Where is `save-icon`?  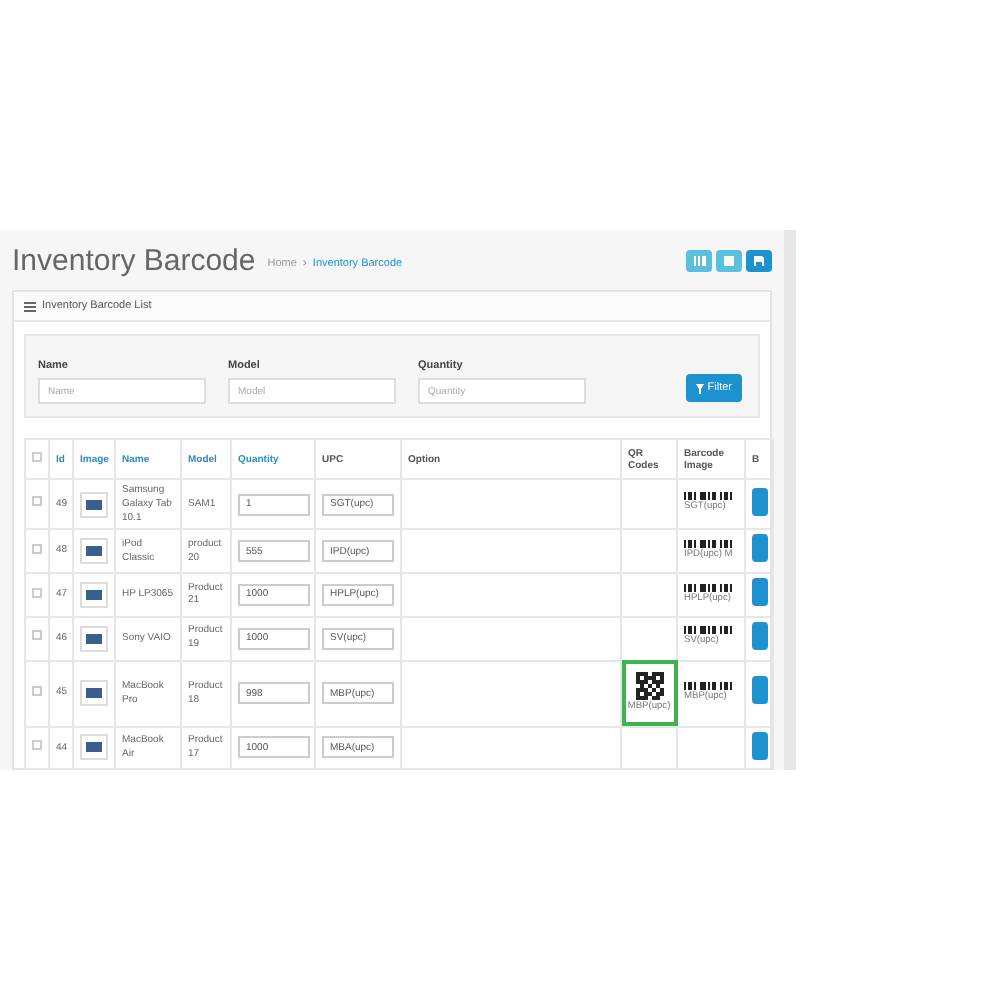
save-icon is located at coordinates (759, 260).